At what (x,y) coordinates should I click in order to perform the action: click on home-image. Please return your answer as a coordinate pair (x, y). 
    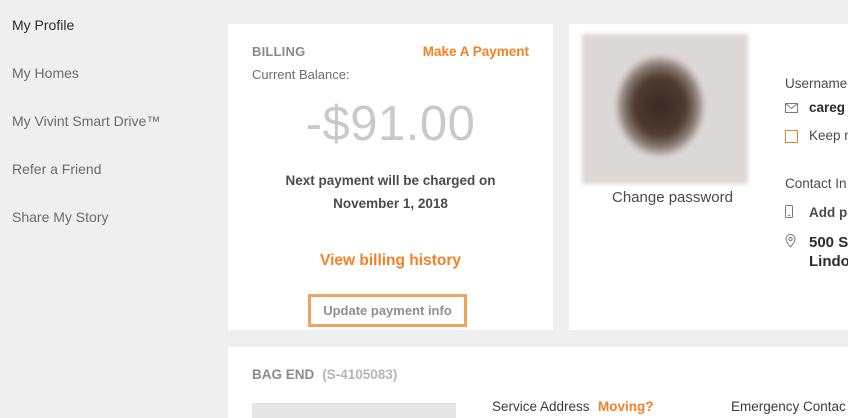
    Looking at the image, I should click on (354, 410).